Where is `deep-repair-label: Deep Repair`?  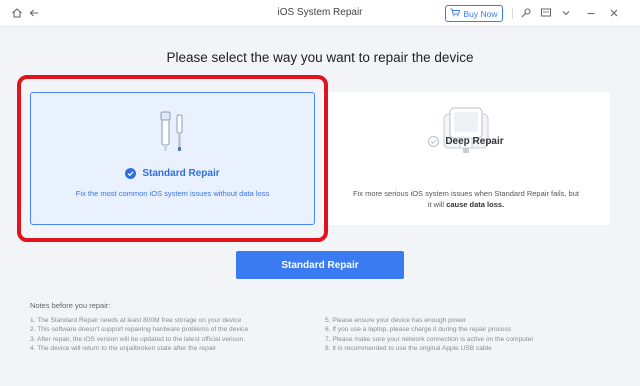
deep-repair-label: Deep Repair is located at coordinates (474, 141).